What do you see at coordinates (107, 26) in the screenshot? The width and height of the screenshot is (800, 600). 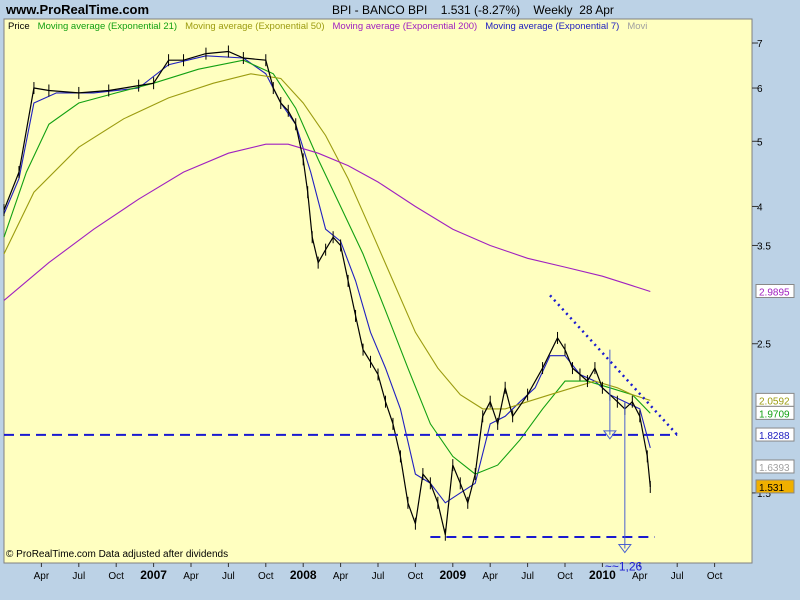 I see `legend-entry-1: Moving average (Exponential 21)` at bounding box center [107, 26].